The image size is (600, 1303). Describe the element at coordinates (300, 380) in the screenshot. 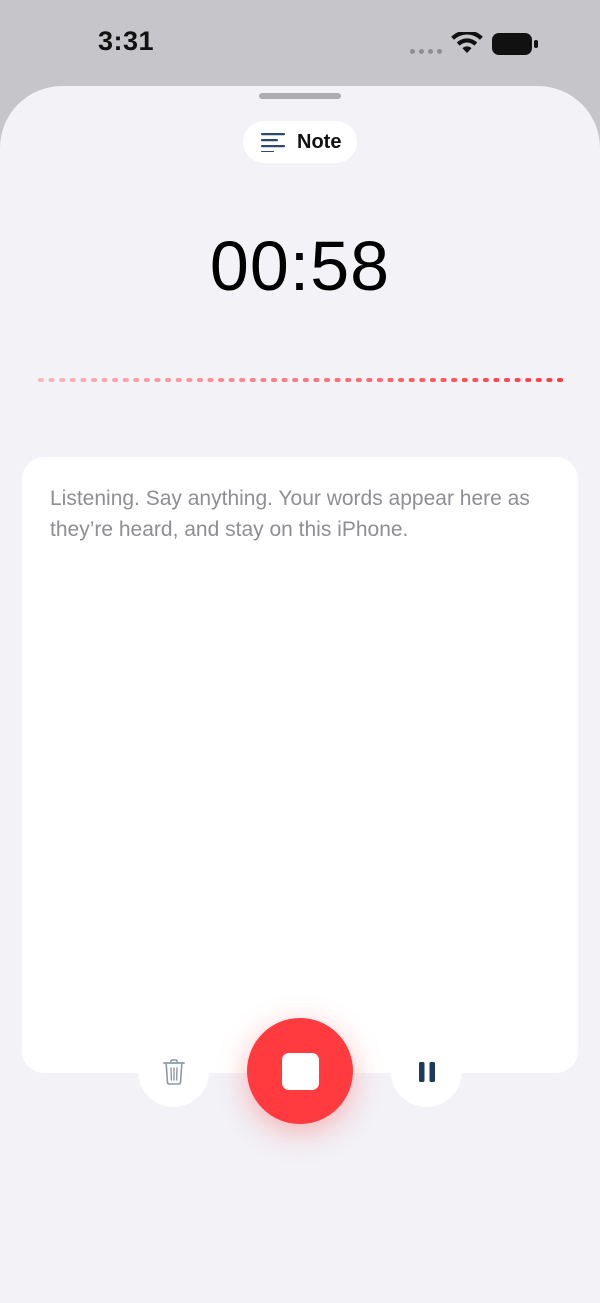

I see `audio-waveform` at that location.